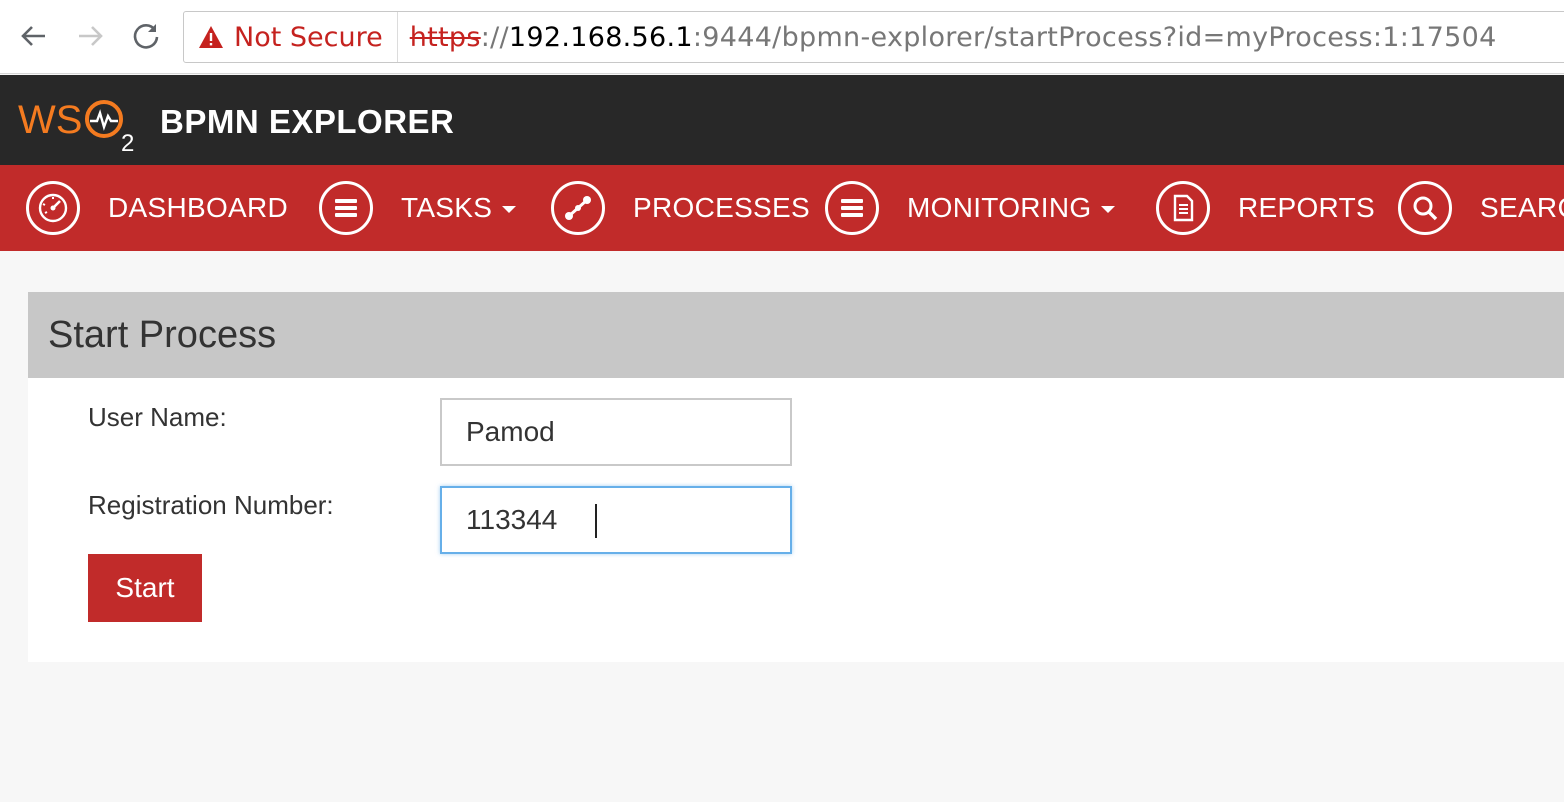 The width and height of the screenshot is (1564, 802). What do you see at coordinates (596, 521) in the screenshot?
I see `text-cursor` at bounding box center [596, 521].